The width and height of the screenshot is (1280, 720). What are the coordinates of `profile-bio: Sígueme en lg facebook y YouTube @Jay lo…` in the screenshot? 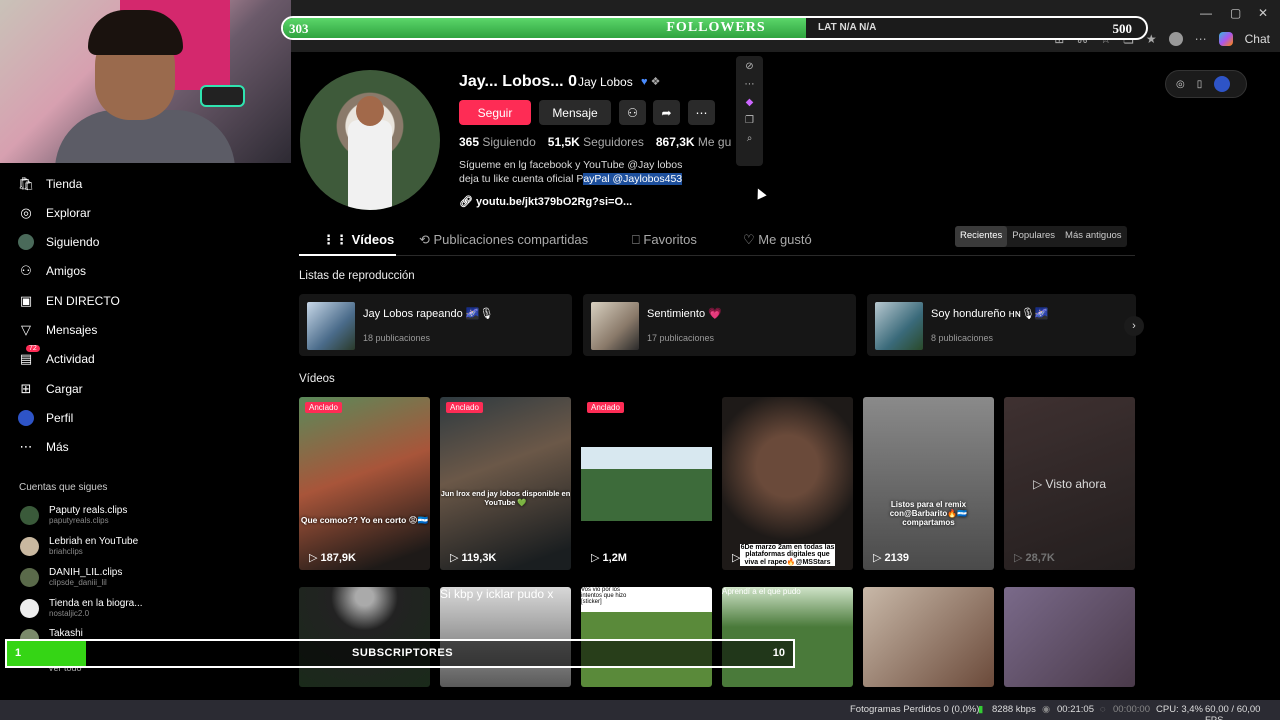 It's located at (594, 172).